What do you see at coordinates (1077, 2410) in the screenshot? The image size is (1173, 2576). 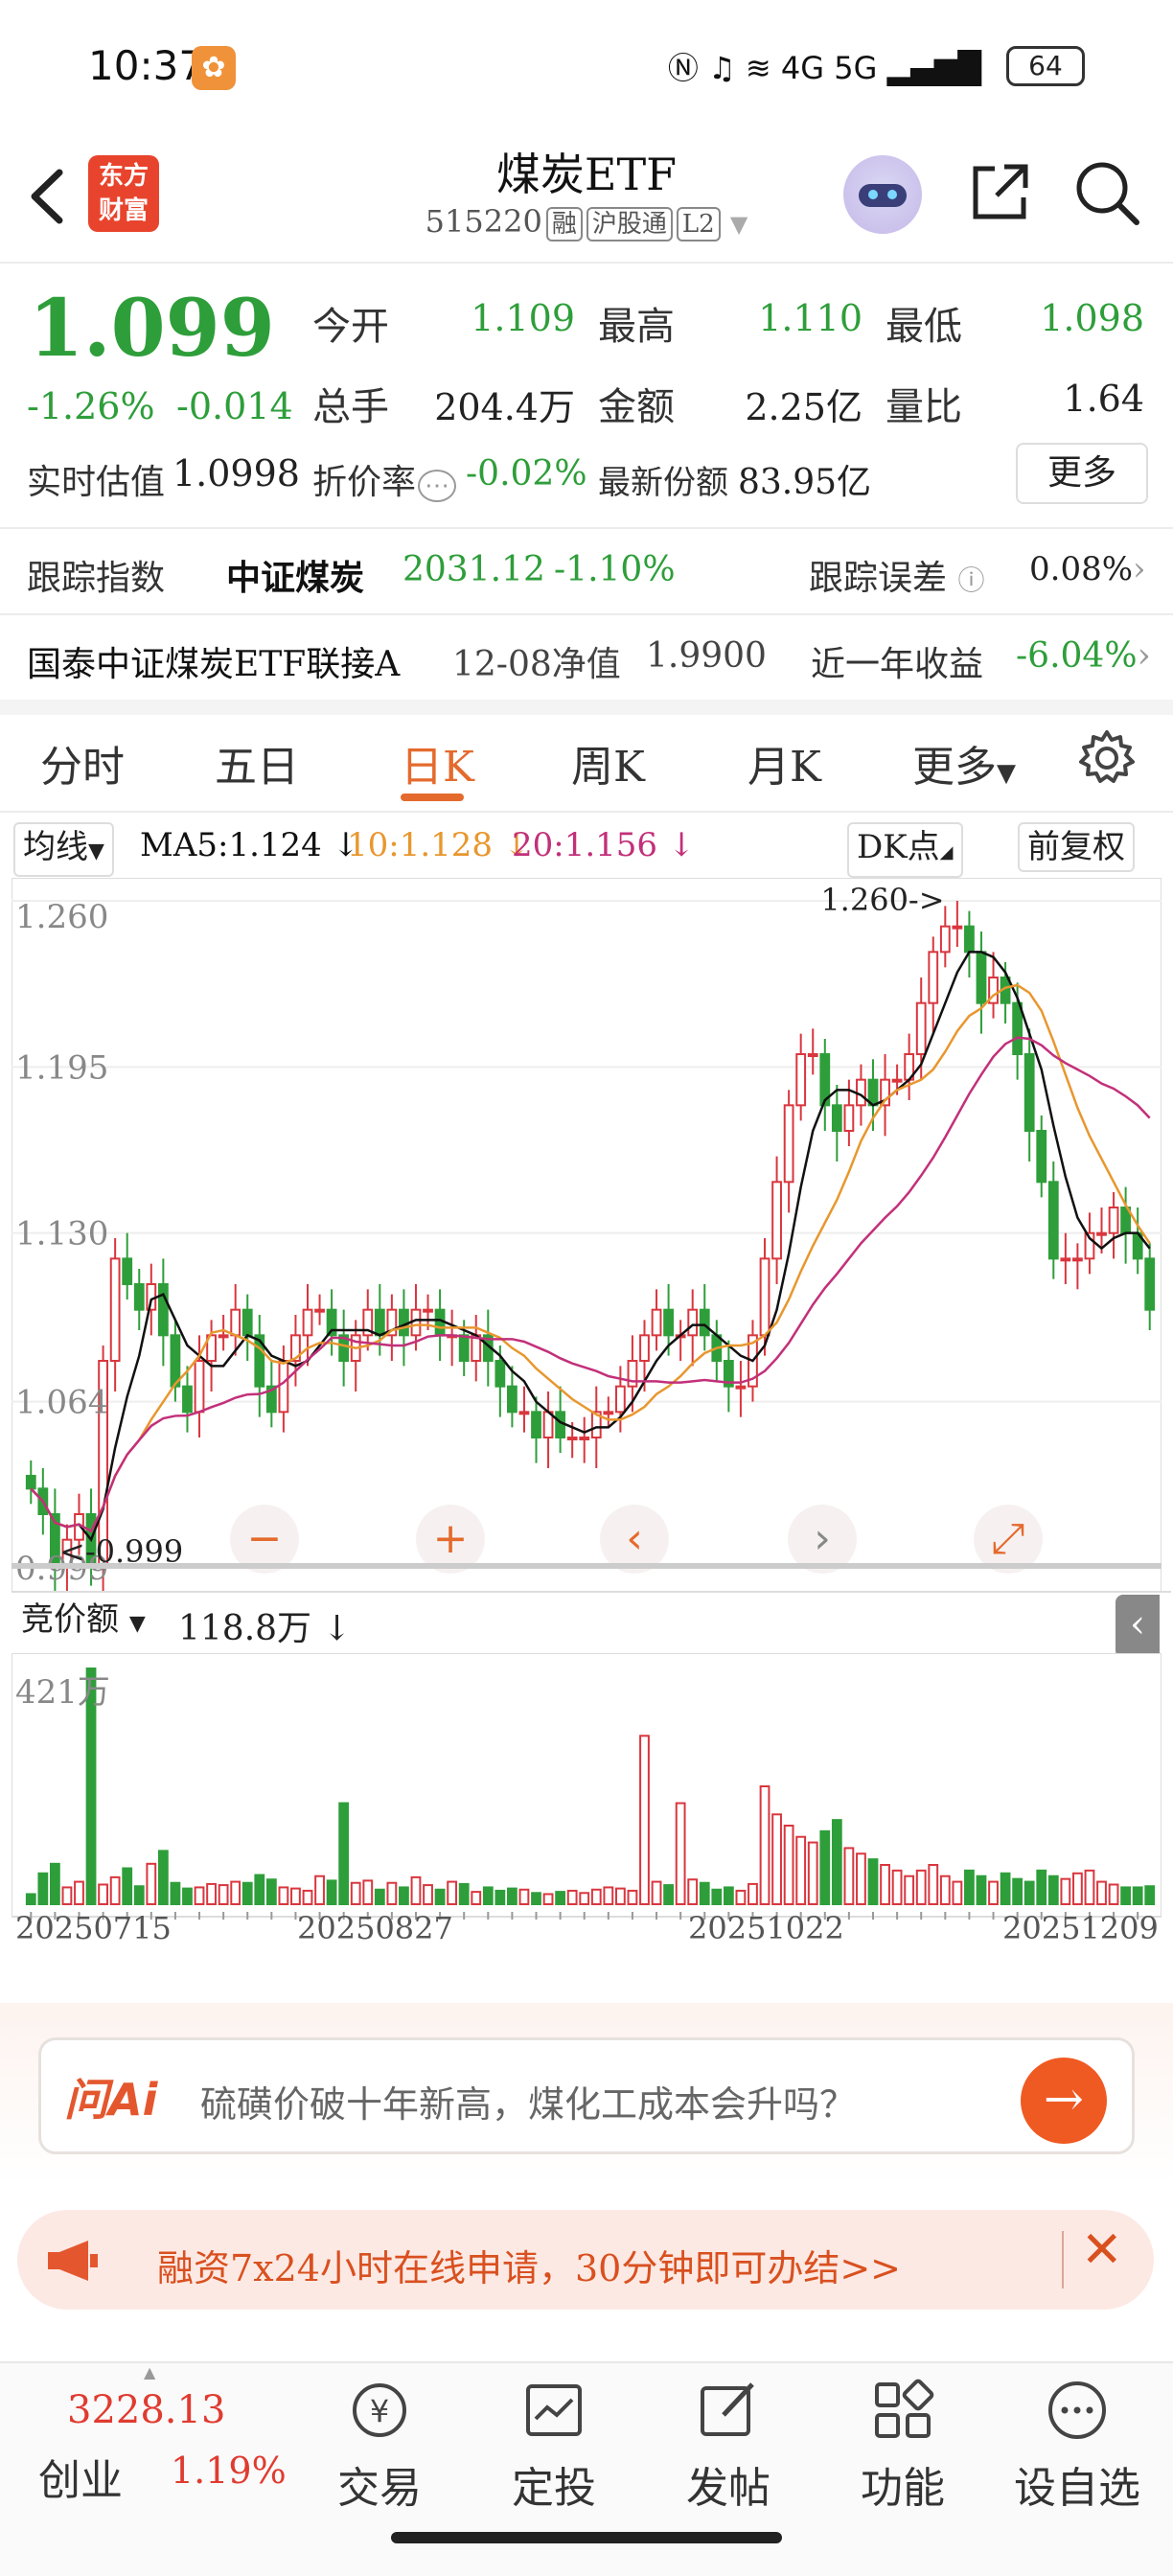 I see `more-dots-icon` at bounding box center [1077, 2410].